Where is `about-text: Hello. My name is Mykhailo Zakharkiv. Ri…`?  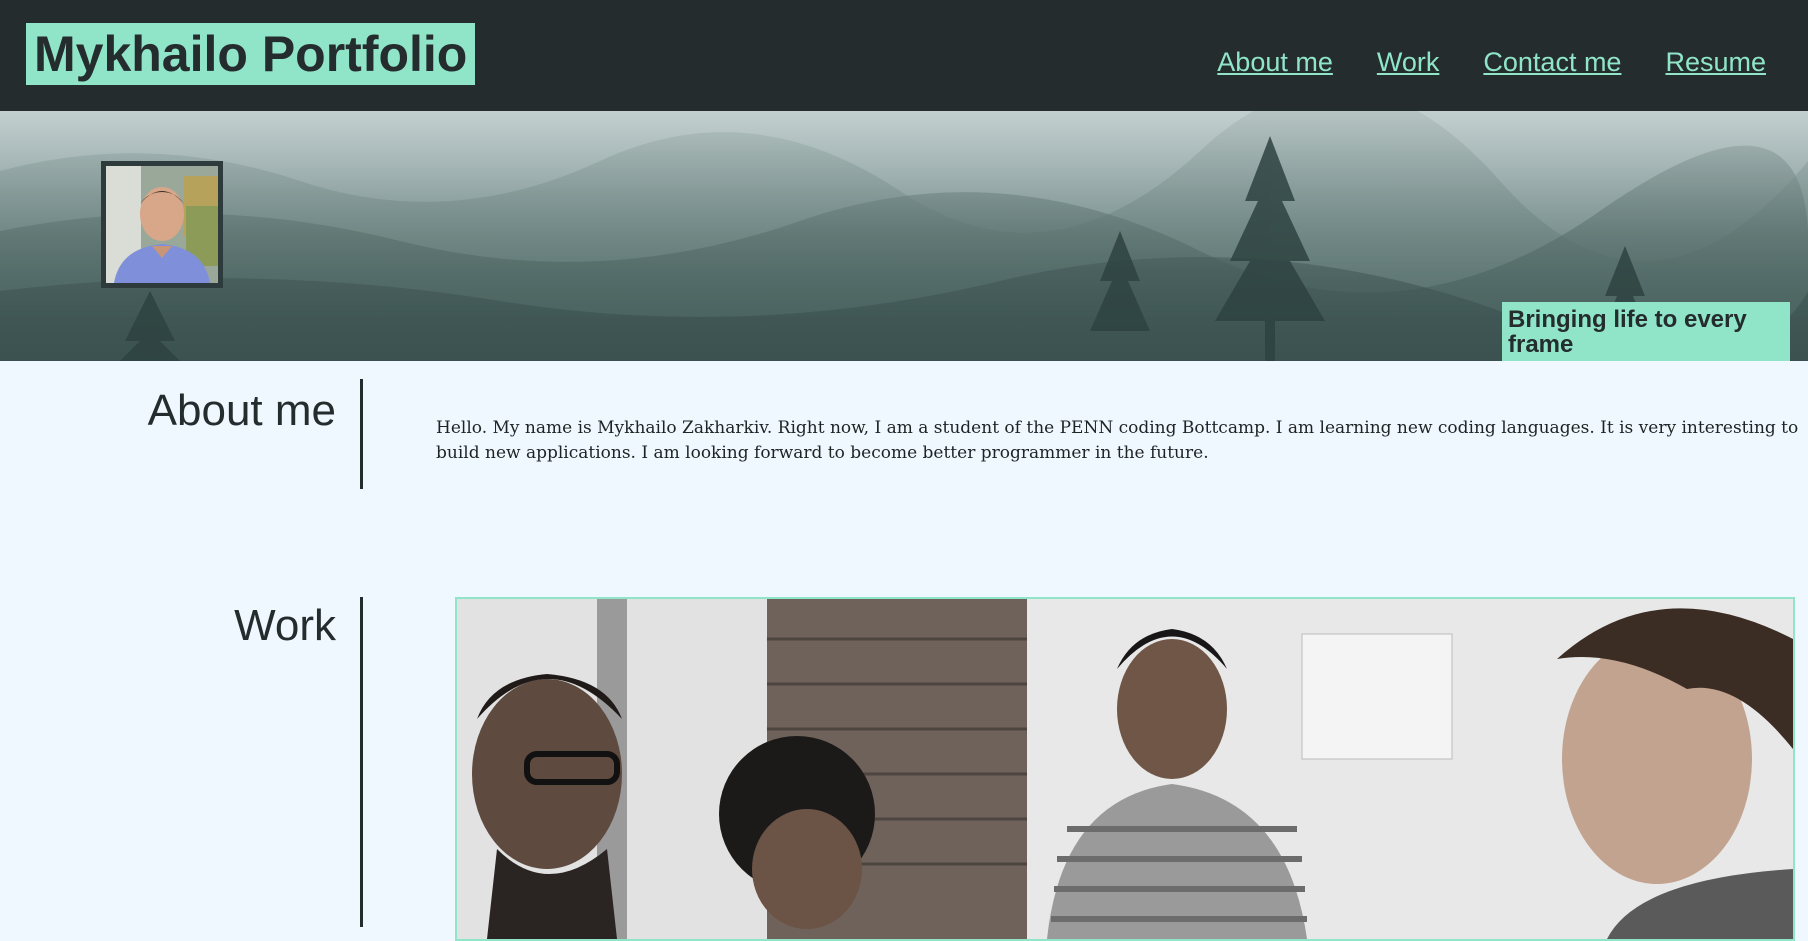 about-text: Hello. My name is Mykhailo Zakharkiv. Ri… is located at coordinates (1117, 440).